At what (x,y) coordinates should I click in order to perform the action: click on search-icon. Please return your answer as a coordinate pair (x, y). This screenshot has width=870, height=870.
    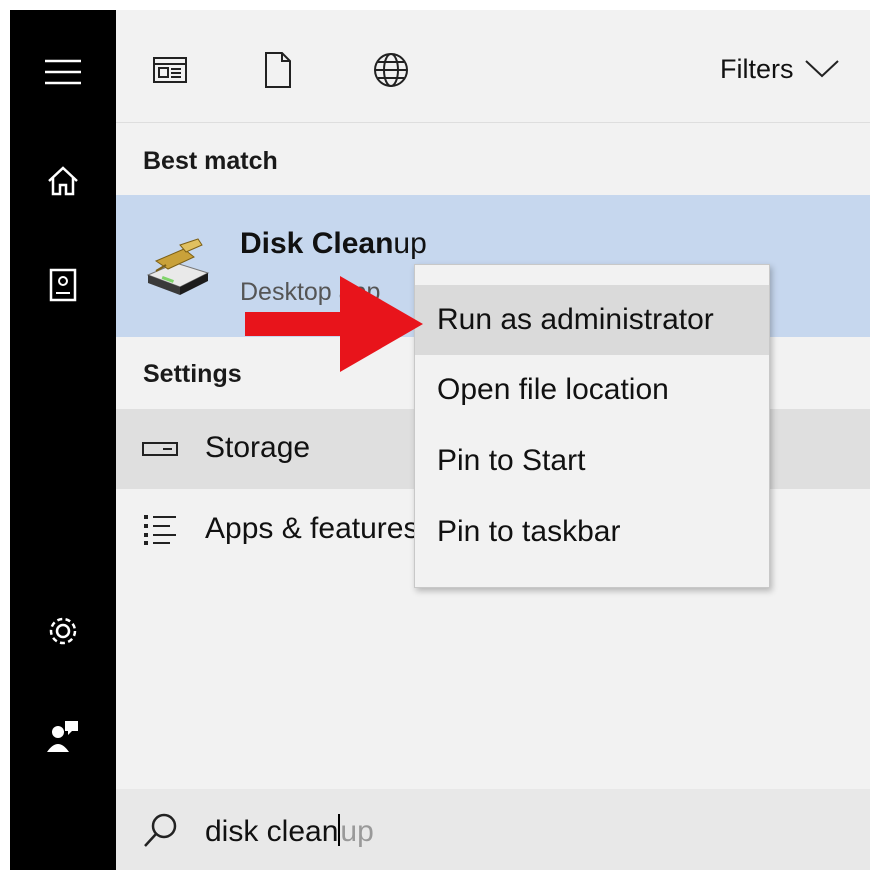
    Looking at the image, I should click on (161, 830).